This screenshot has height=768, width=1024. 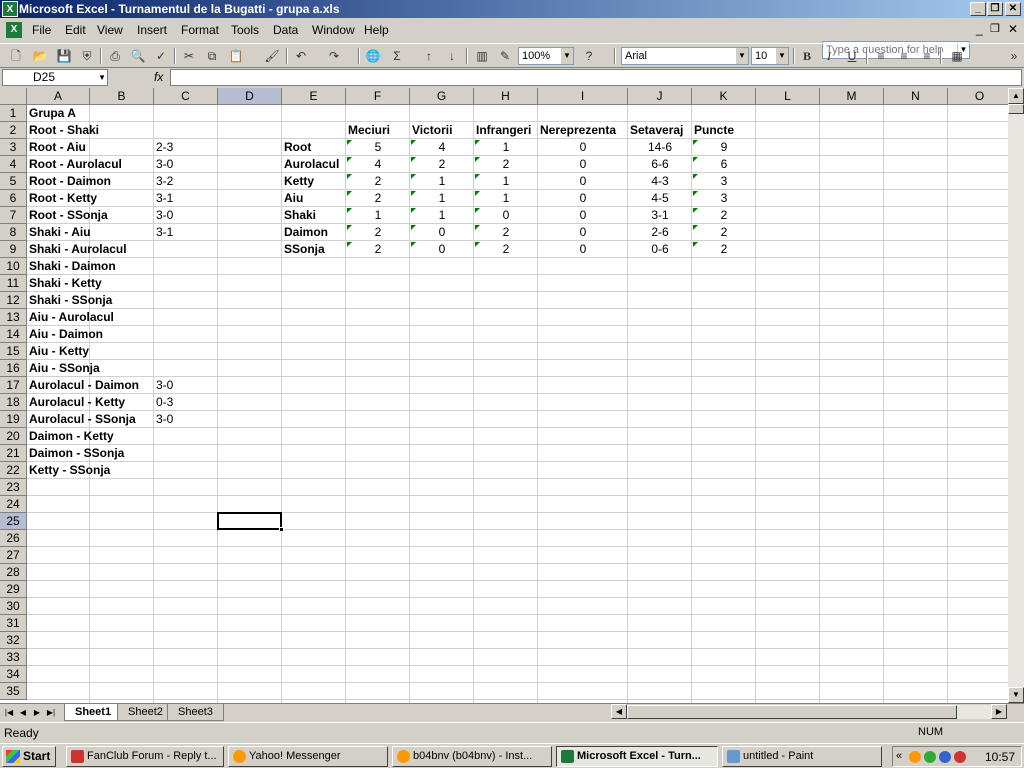 What do you see at coordinates (960, 757) in the screenshot?
I see `volume-tray-icon` at bounding box center [960, 757].